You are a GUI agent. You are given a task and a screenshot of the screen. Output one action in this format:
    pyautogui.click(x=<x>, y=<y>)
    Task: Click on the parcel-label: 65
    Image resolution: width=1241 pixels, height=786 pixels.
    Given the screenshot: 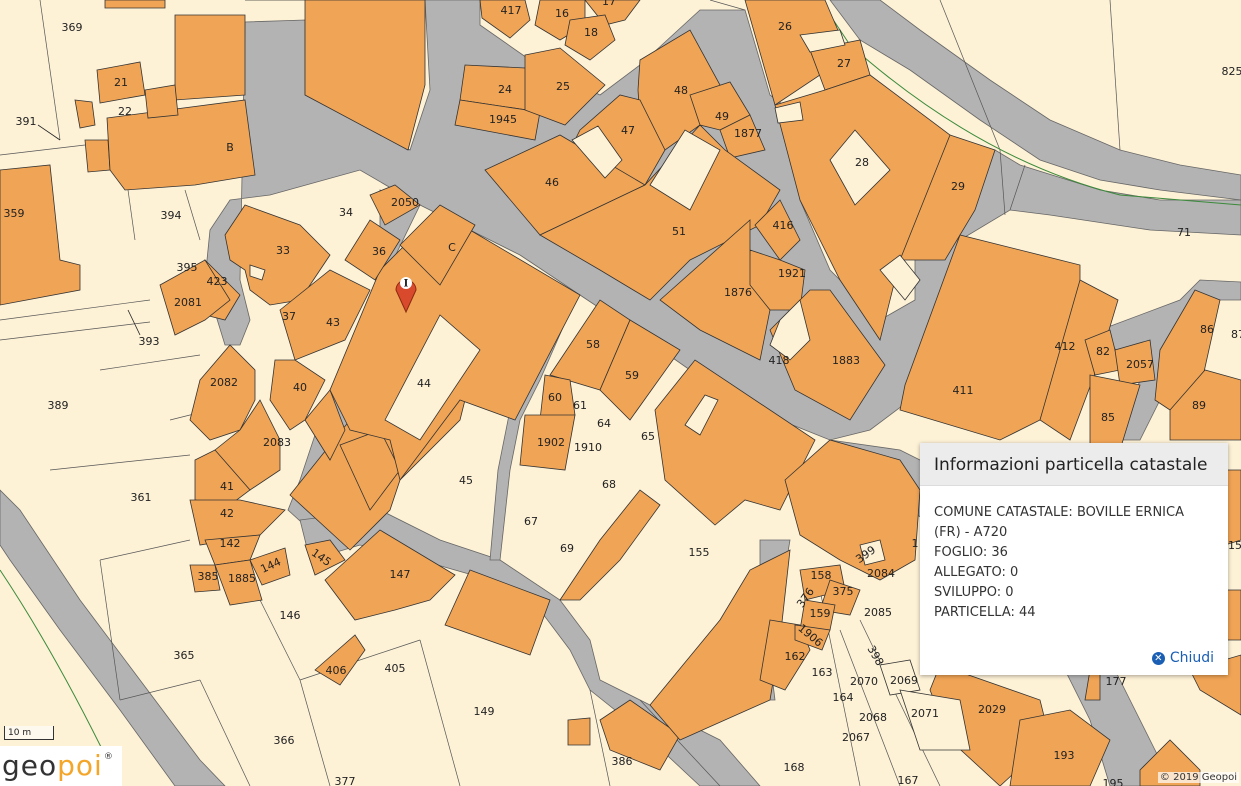 What is the action you would take?
    pyautogui.click(x=648, y=436)
    